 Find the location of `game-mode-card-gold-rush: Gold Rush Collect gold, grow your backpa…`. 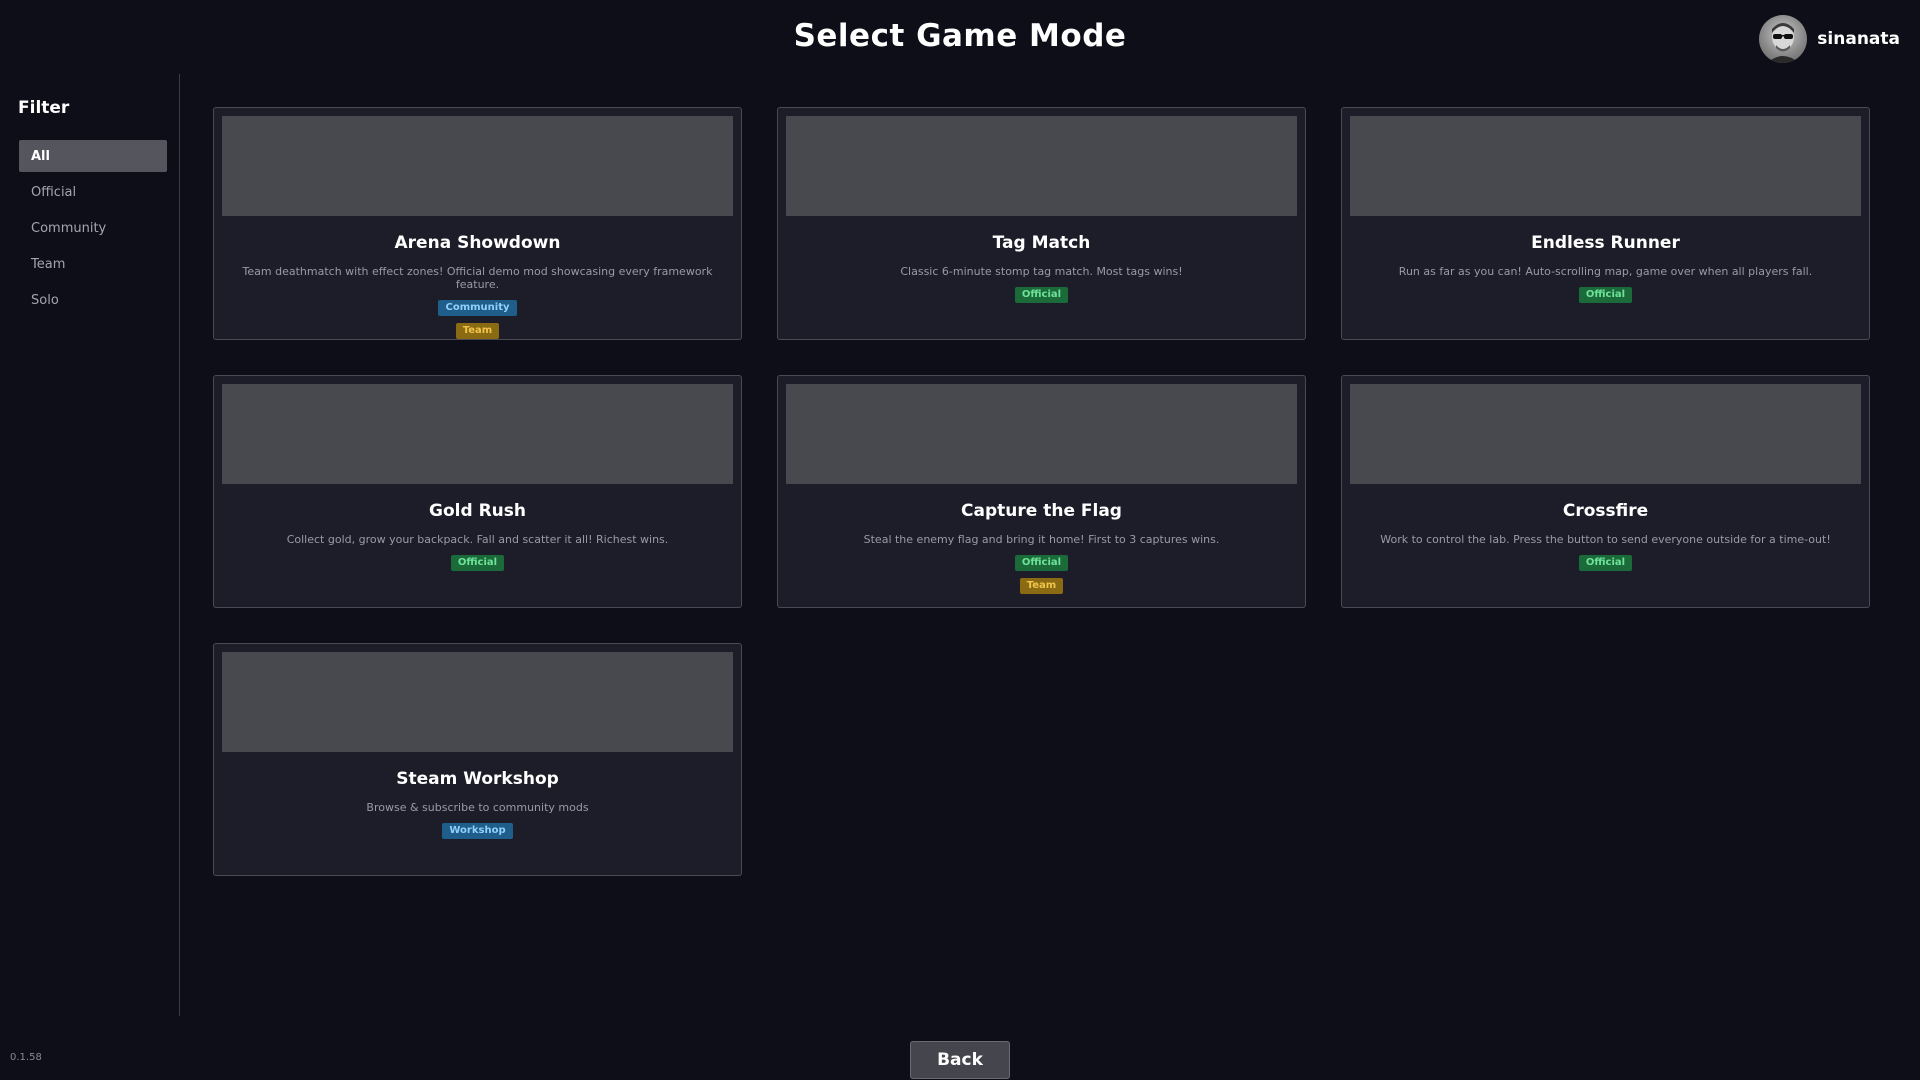

game-mode-card-gold-rush: Gold Rush Collect gold, grow your backpa… is located at coordinates (477, 491).